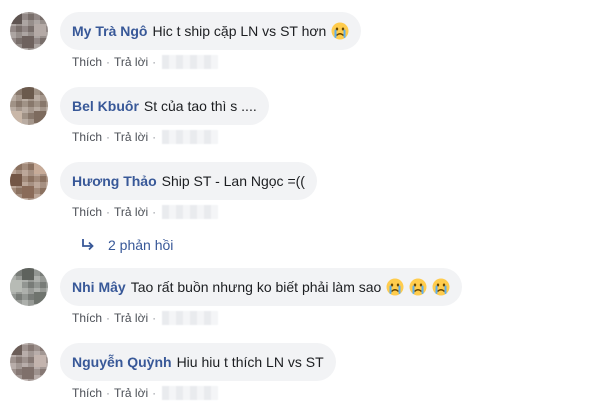  I want to click on comment-author: Bel Kbuôr, so click(105, 106).